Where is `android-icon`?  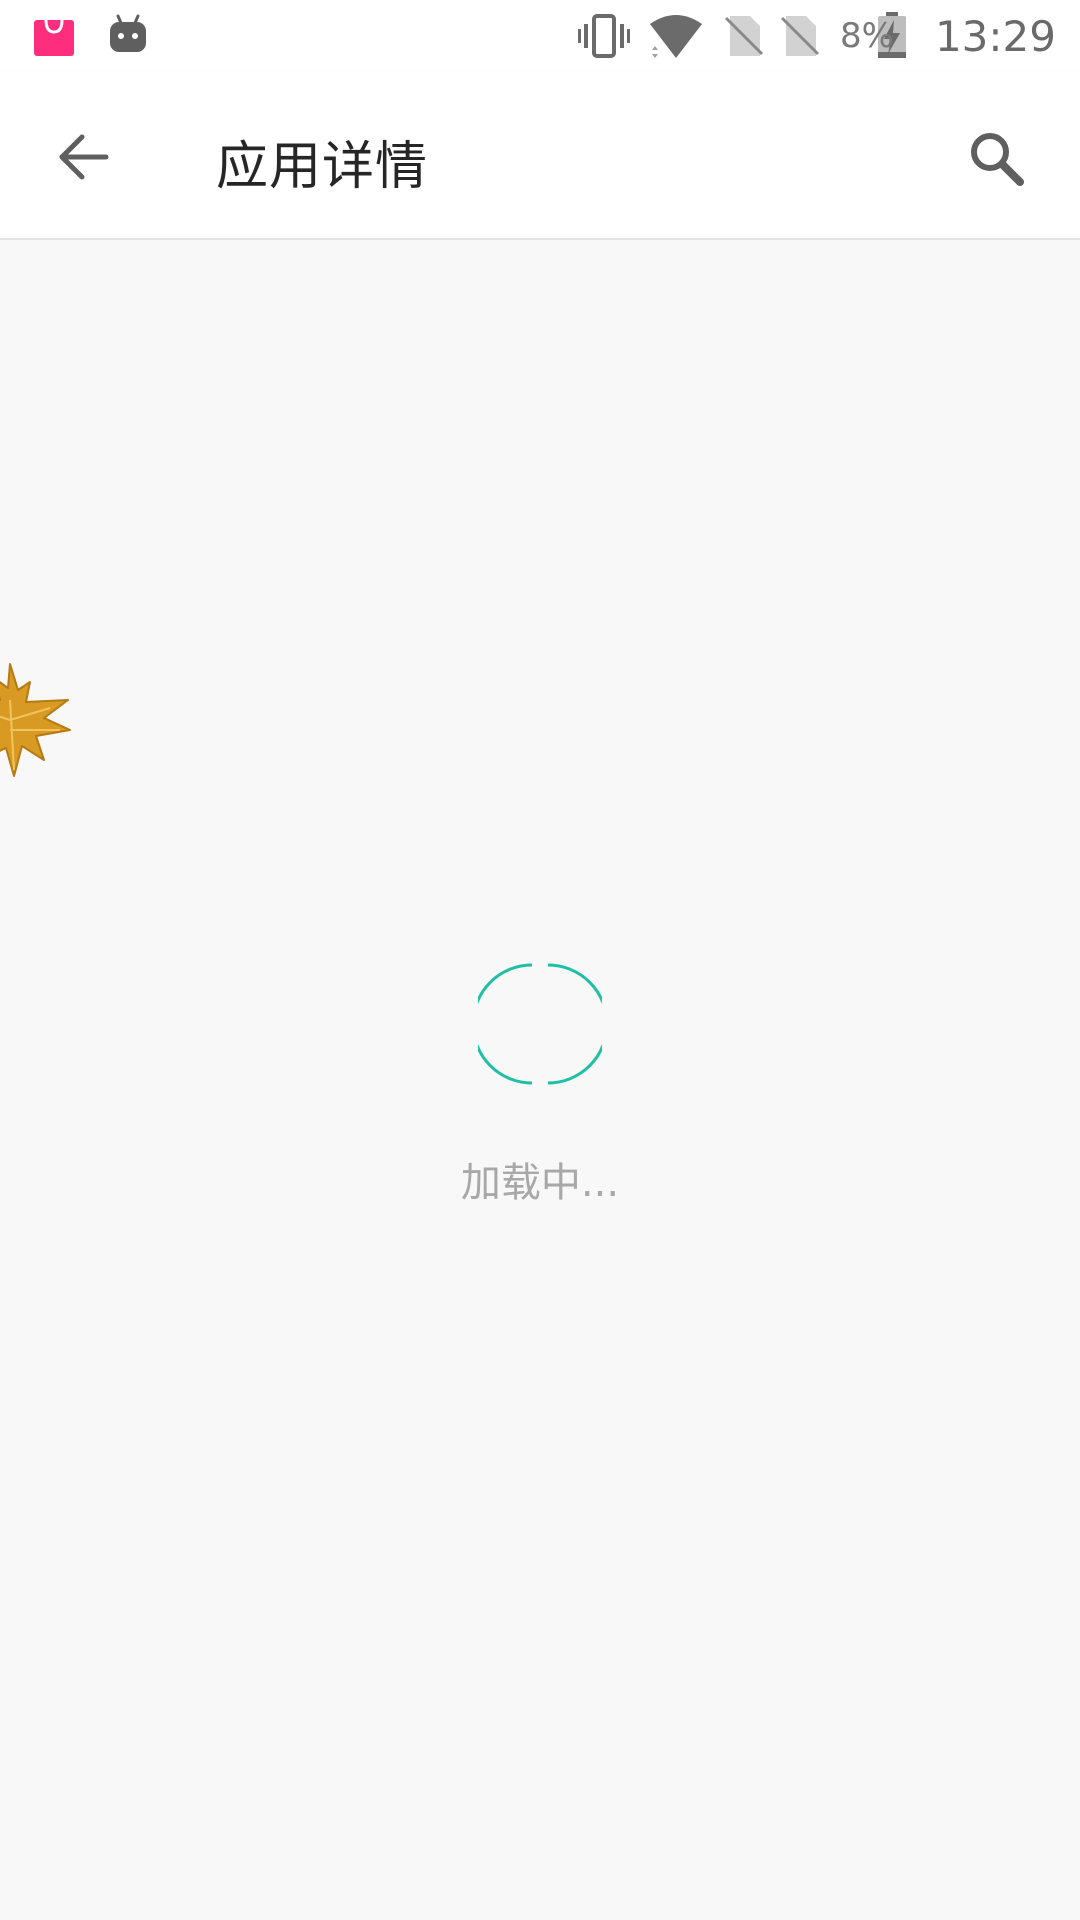
android-icon is located at coordinates (128, 33).